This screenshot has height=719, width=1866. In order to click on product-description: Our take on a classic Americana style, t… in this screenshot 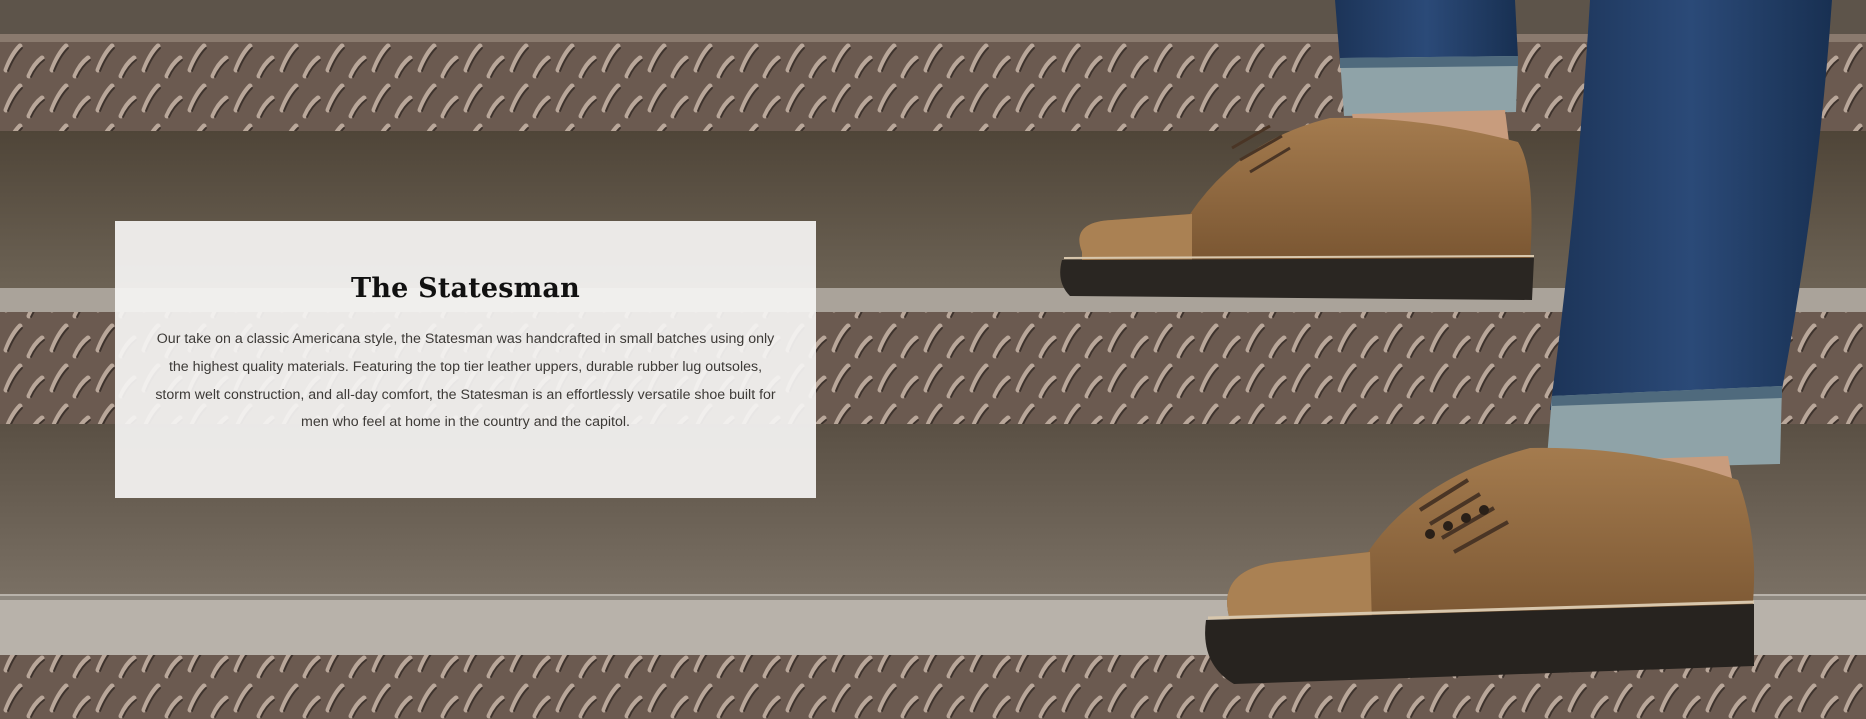, I will do `click(465, 381)`.